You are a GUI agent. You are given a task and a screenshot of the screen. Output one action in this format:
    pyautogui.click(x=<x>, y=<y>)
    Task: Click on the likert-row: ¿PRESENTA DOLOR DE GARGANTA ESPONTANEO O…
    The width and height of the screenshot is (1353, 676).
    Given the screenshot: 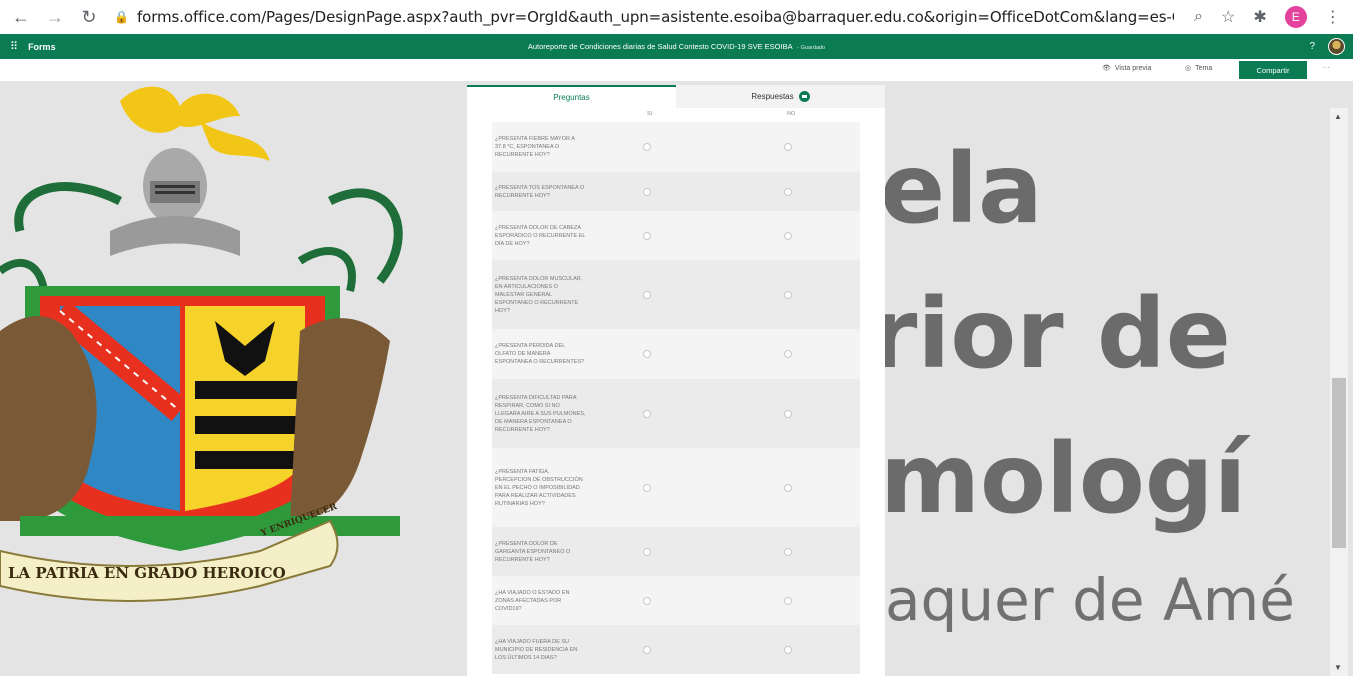 What is the action you would take?
    pyautogui.click(x=676, y=551)
    